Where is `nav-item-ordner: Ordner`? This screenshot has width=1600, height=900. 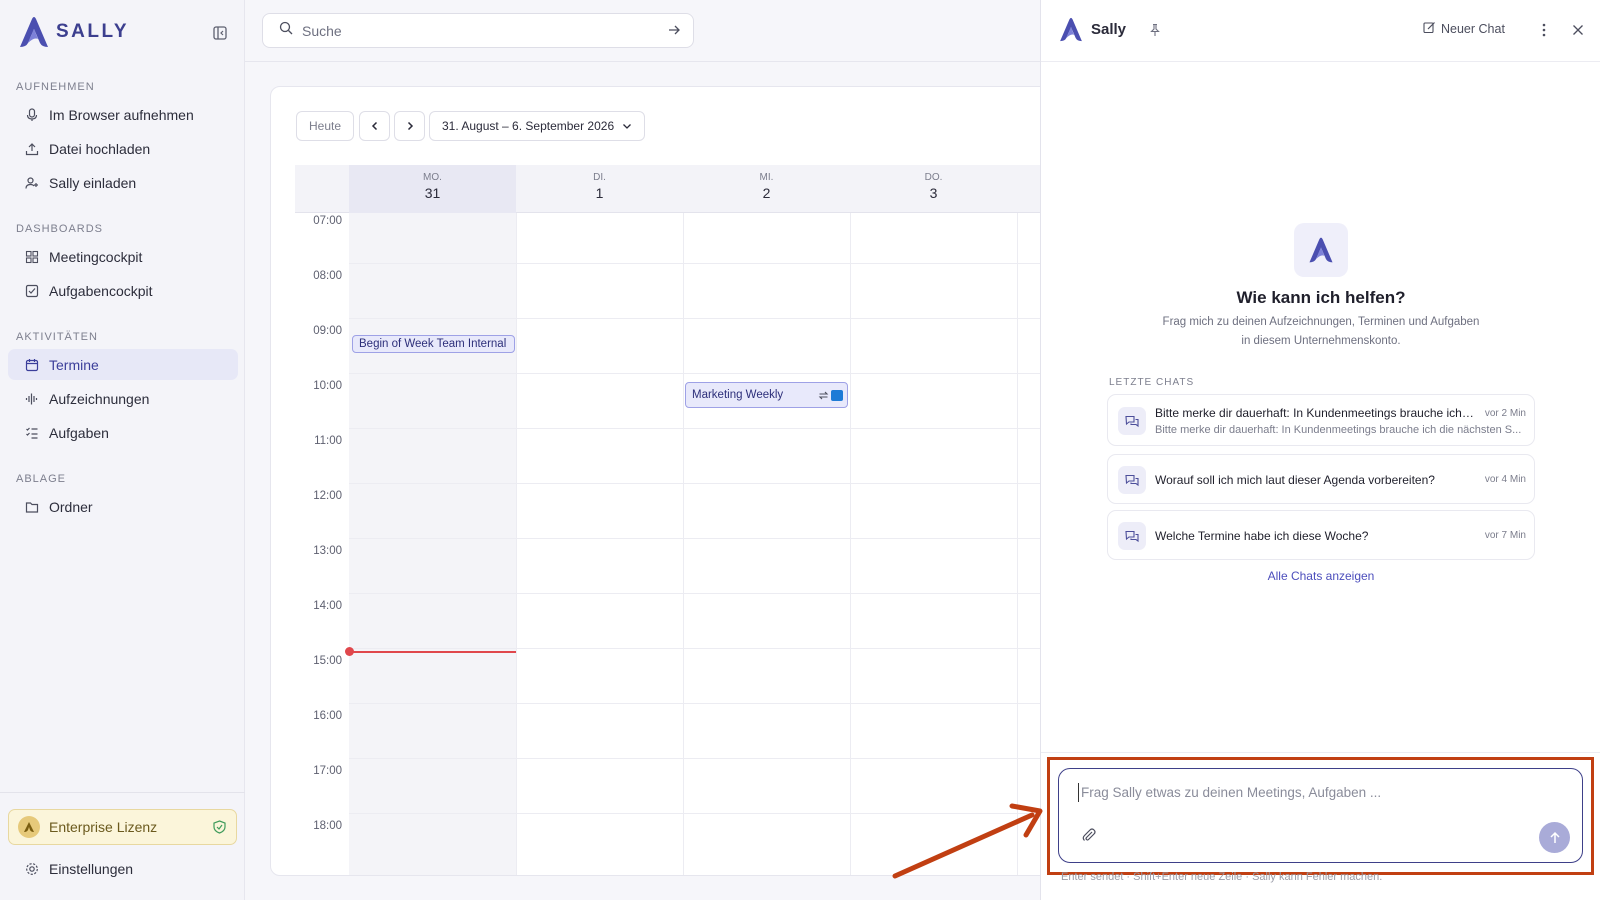
nav-item-ordner: Ordner is located at coordinates (123, 506).